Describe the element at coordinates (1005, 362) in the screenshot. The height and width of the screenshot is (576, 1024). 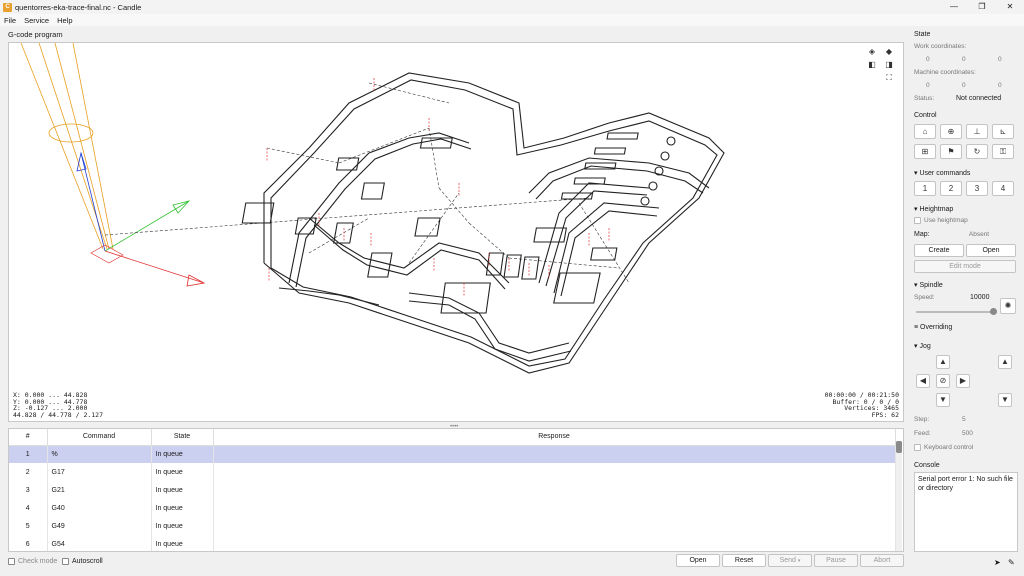
I see `jog-z-plus-icon: ▲` at that location.